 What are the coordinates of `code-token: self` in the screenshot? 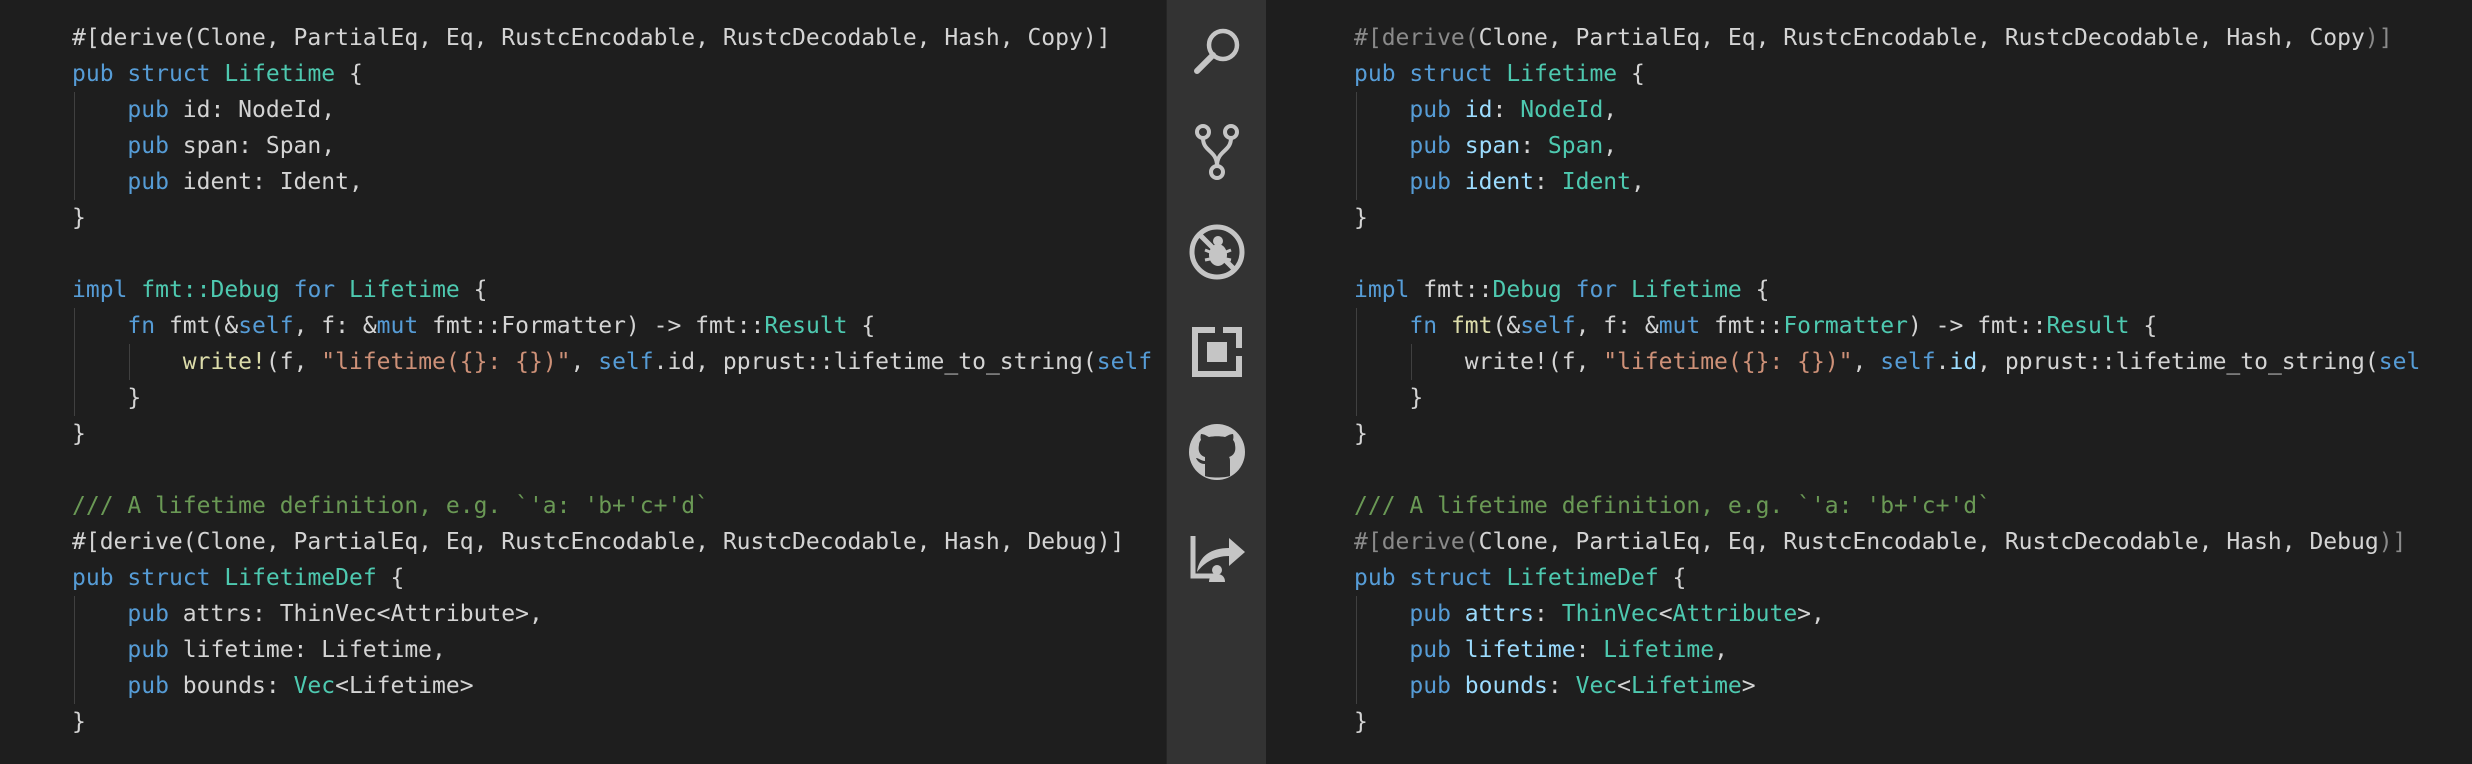 It's located at (1908, 362).